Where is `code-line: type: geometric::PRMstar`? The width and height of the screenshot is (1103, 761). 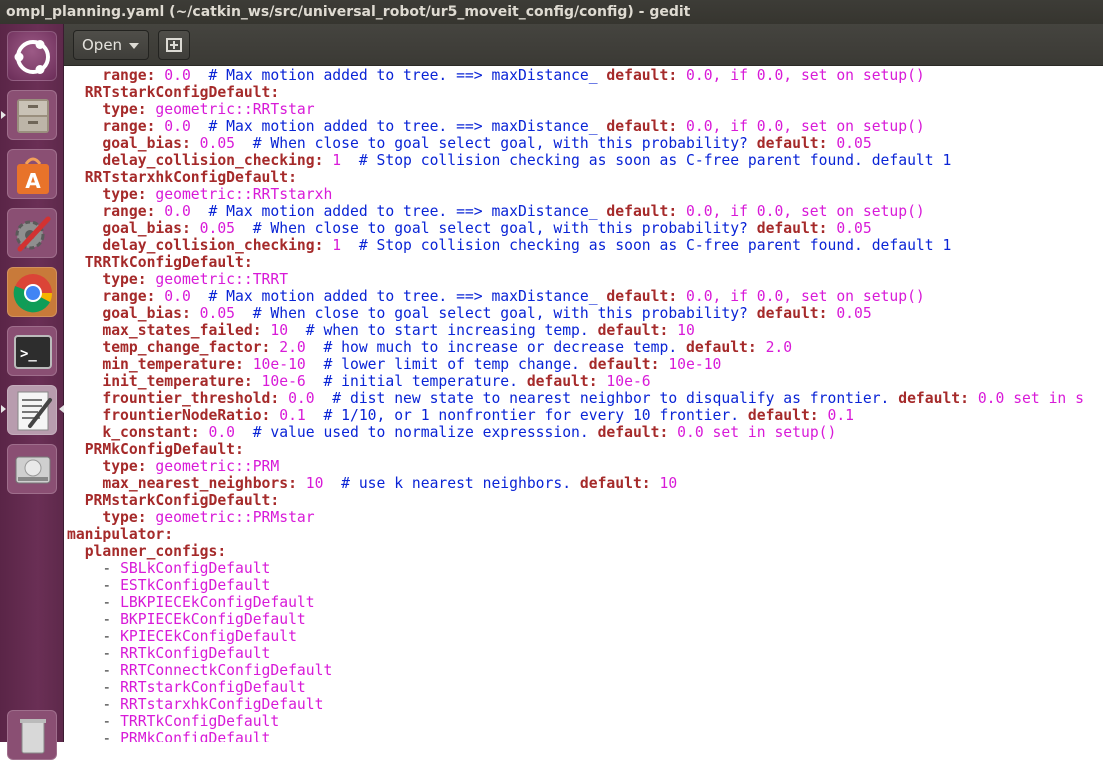
code-line: type: geometric::PRMstar is located at coordinates (190, 517).